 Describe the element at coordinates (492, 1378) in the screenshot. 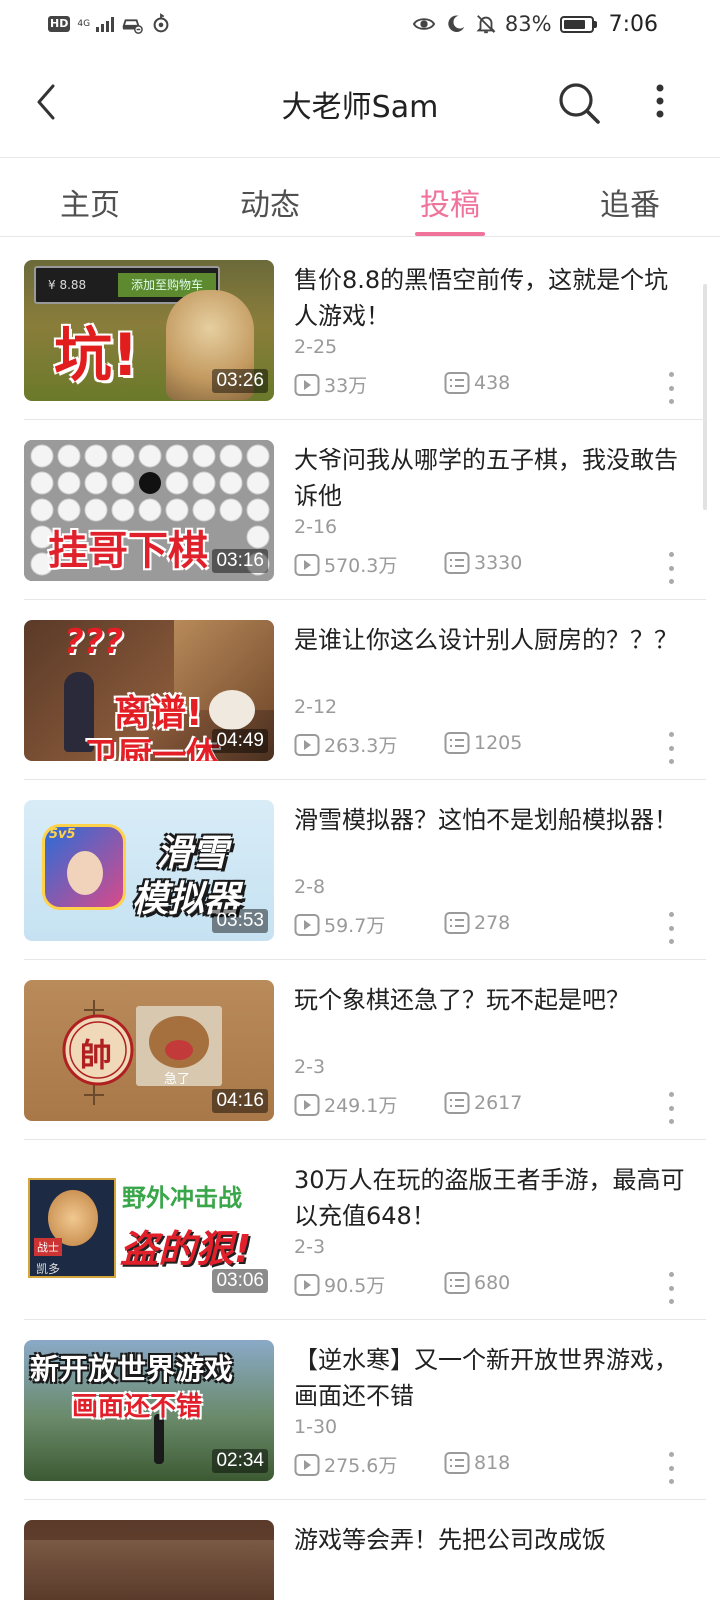

I see `video-title: 【逆水寒】又一个新开放世界游戏，画面还不错` at that location.